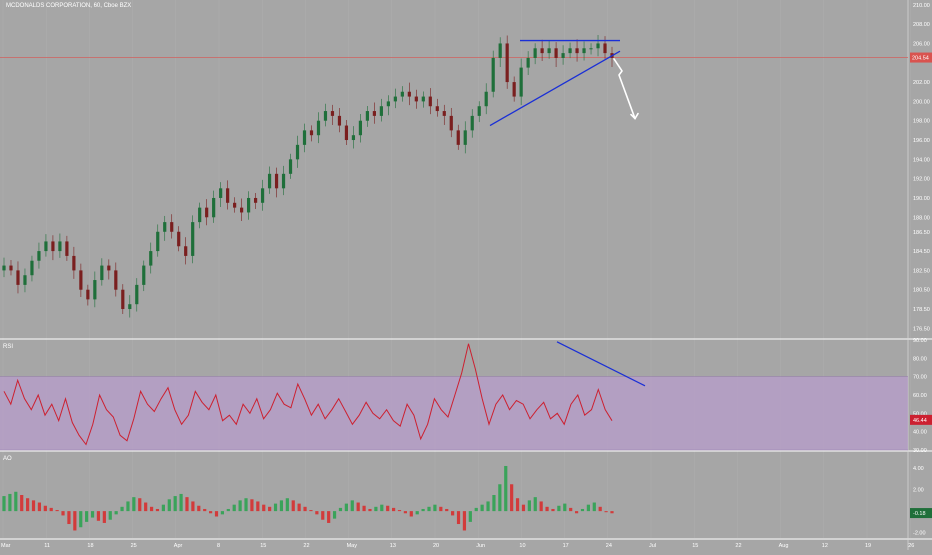 The image size is (932, 555). I want to click on rsi-tick-label: 80.00, so click(920, 359).